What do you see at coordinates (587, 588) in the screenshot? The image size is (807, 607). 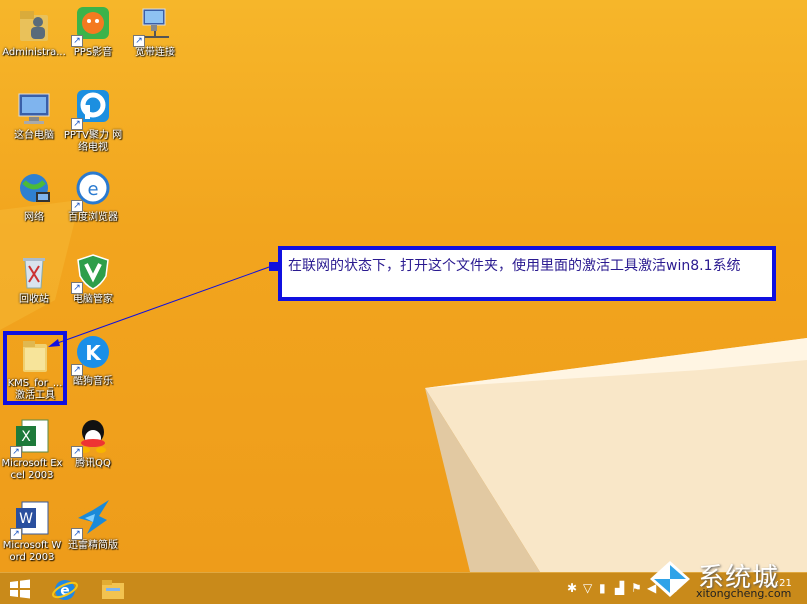 I see `security-shield-icon: ▽` at bounding box center [587, 588].